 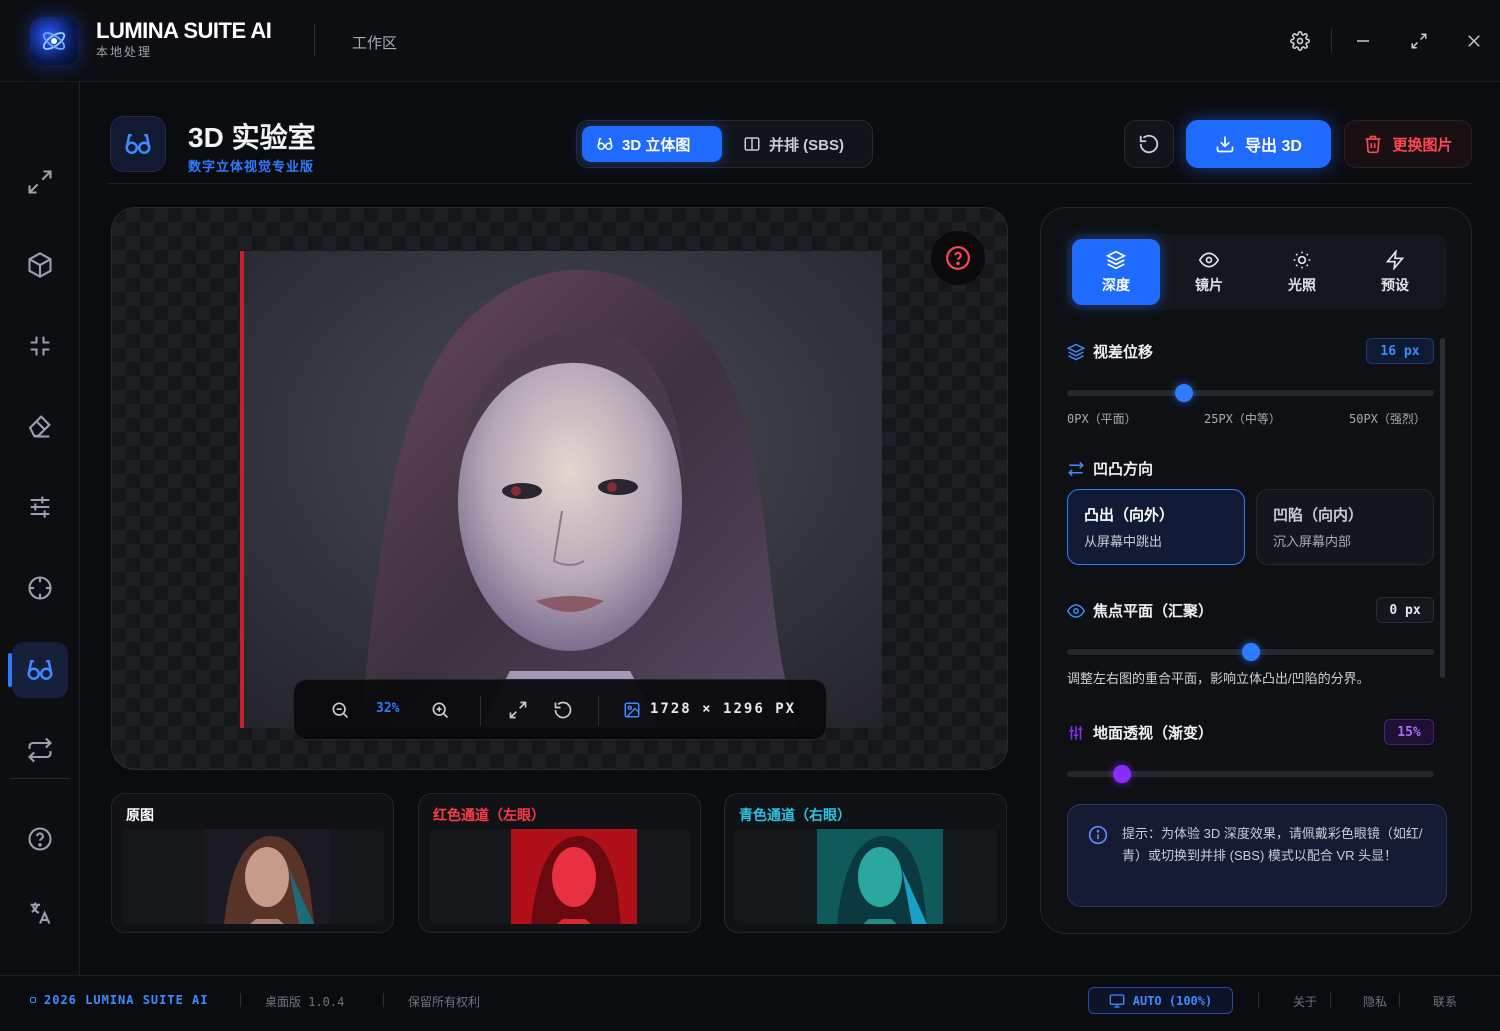 What do you see at coordinates (1218, 678) in the screenshot?
I see `focal-description: 调整左右图的重合平面，影响立体凸出/凹陷的分界。` at bounding box center [1218, 678].